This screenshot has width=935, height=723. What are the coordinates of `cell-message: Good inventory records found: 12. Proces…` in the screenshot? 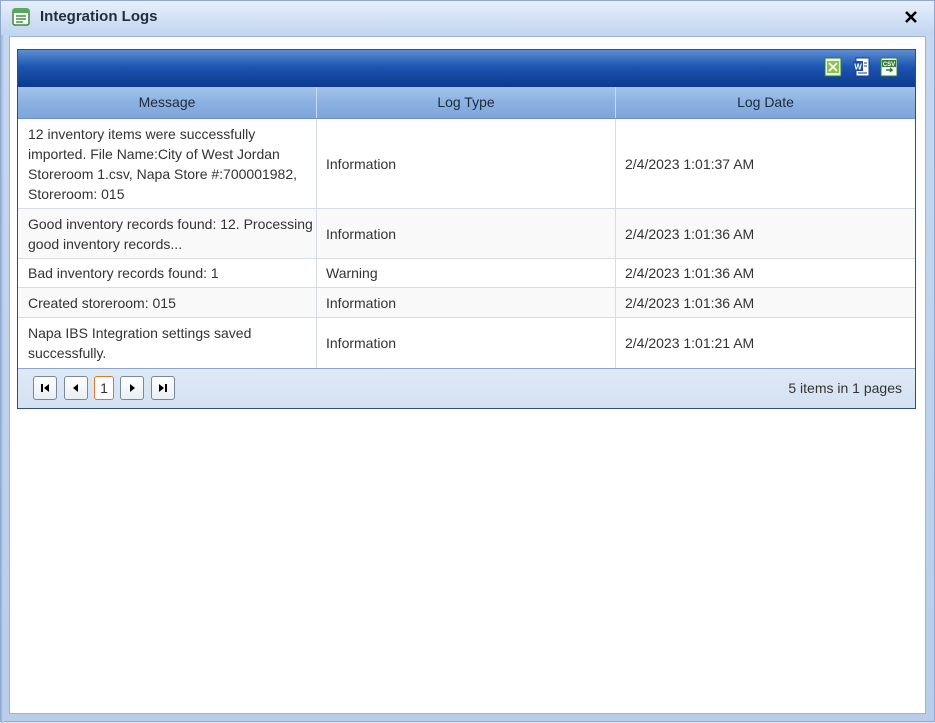 It's located at (167, 233).